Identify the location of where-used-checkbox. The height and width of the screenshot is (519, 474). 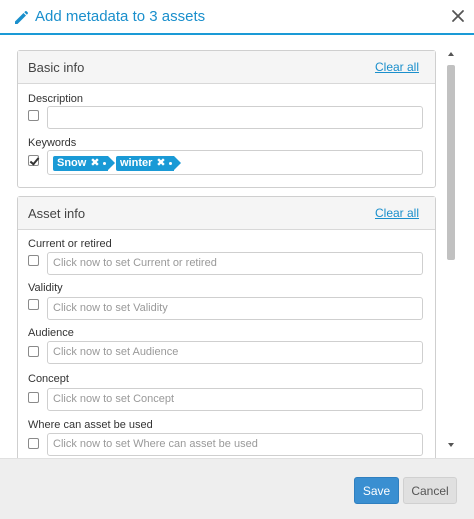
(33, 443).